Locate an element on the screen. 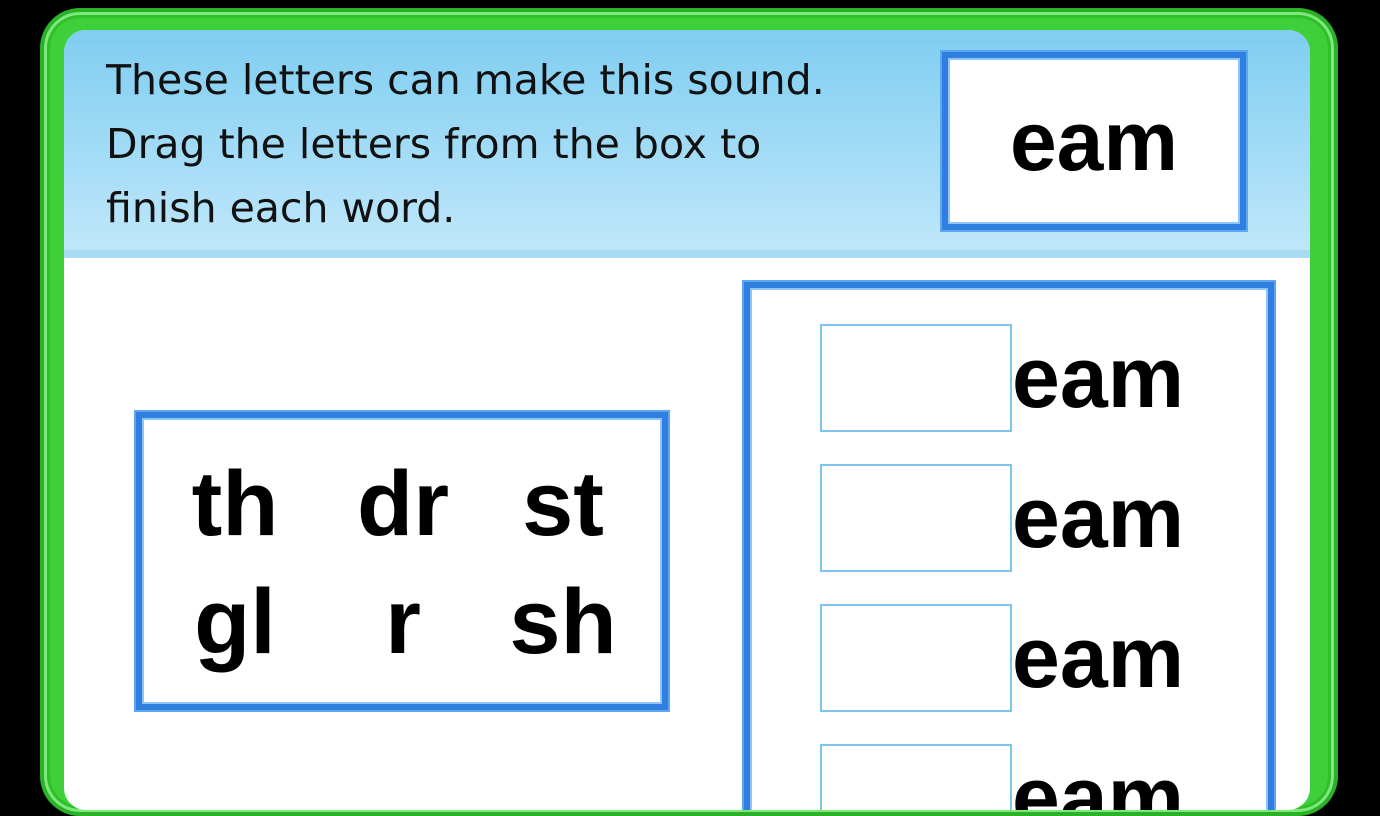 The width and height of the screenshot is (1380, 816). word-row-4: eam is located at coordinates (1030, 777).